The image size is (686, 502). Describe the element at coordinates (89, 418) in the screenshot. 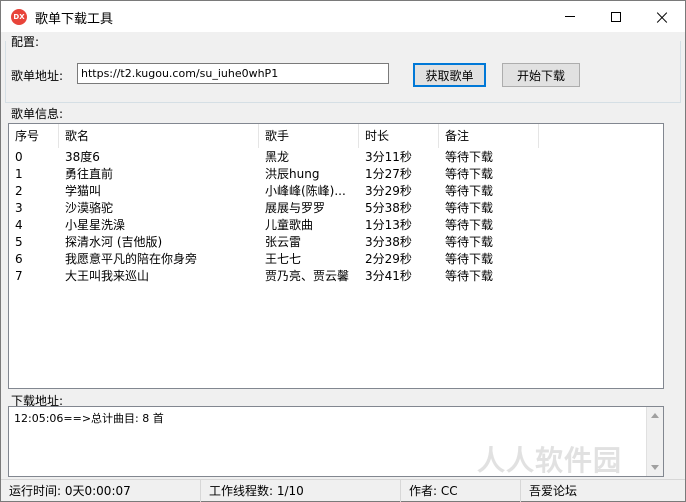

I see `log-text: 12:05:06==>总计曲目: 8 首` at that location.